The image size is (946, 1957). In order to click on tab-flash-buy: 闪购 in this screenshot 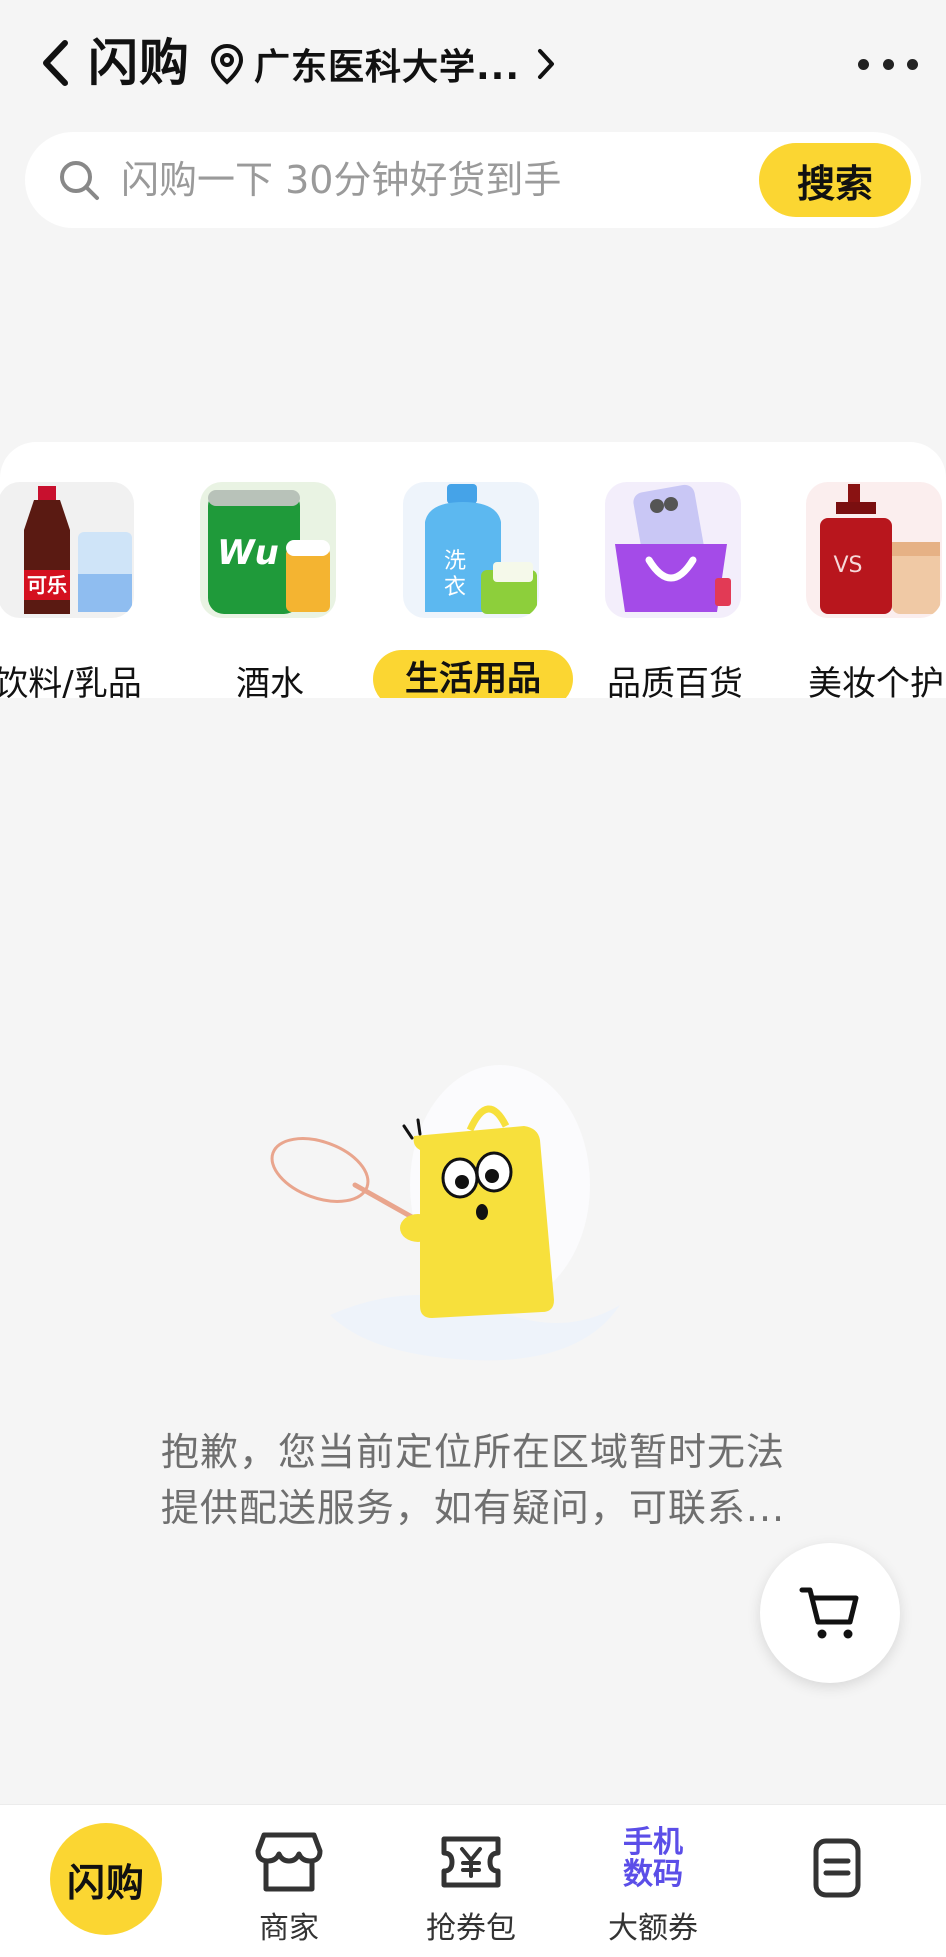, I will do `click(85, 1881)`.